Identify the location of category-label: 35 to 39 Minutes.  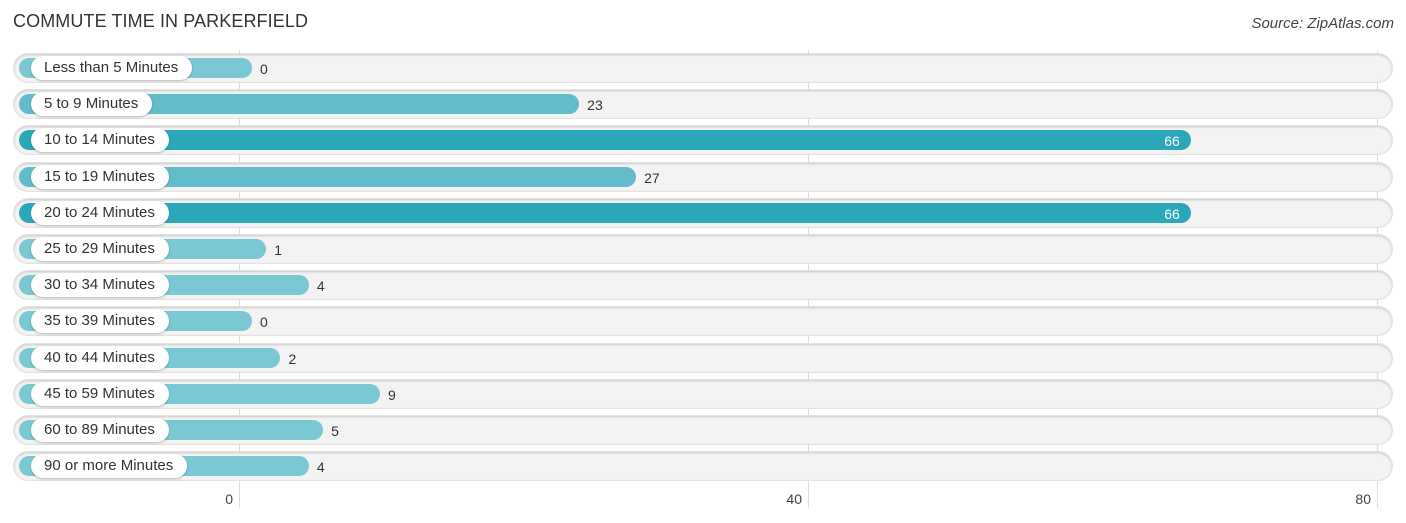
(100, 321).